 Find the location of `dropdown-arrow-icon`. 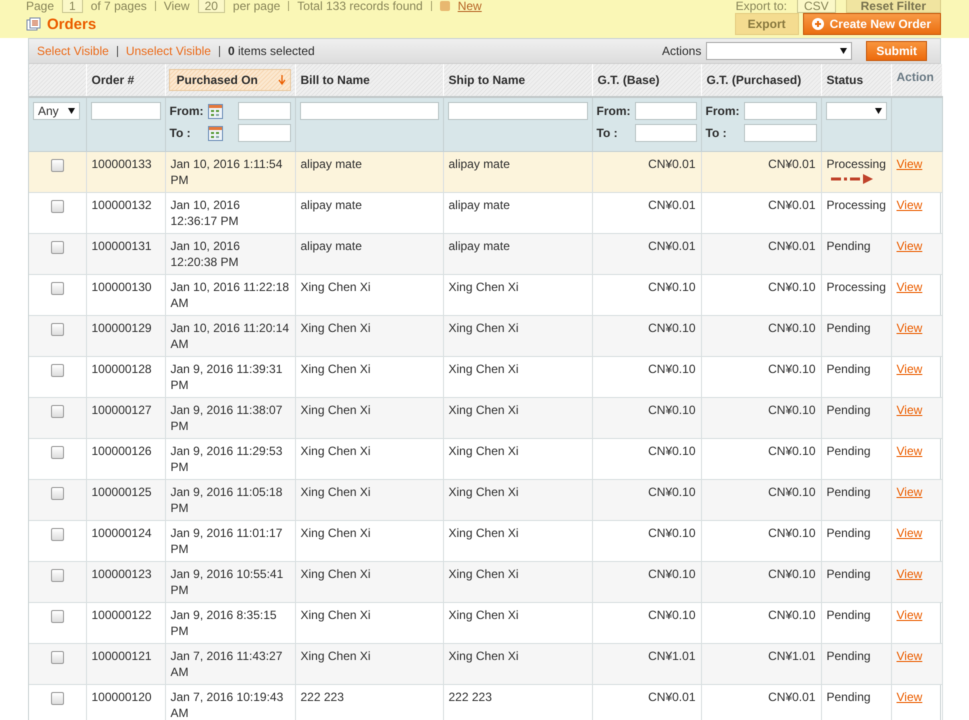

dropdown-arrow-icon is located at coordinates (71, 111).